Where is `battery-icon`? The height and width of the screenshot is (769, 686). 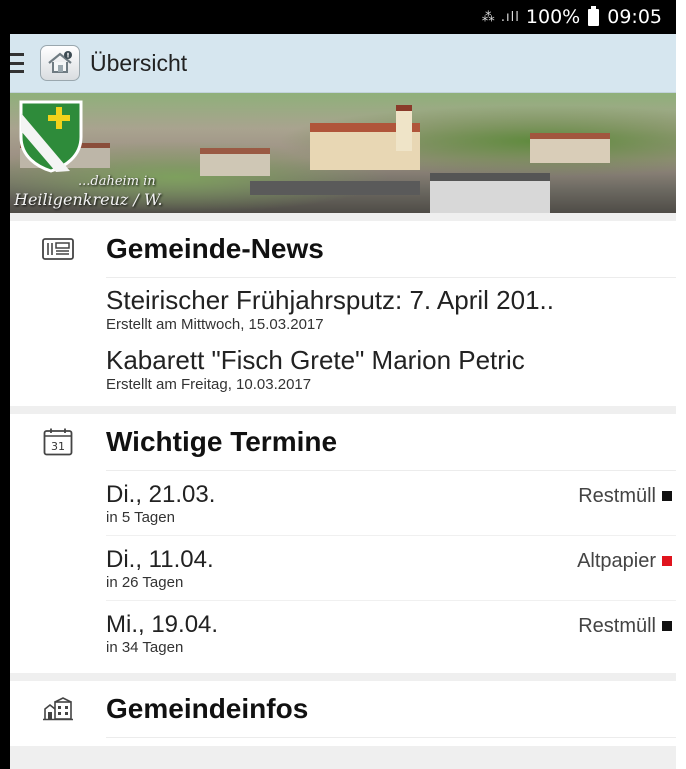 battery-icon is located at coordinates (594, 15).